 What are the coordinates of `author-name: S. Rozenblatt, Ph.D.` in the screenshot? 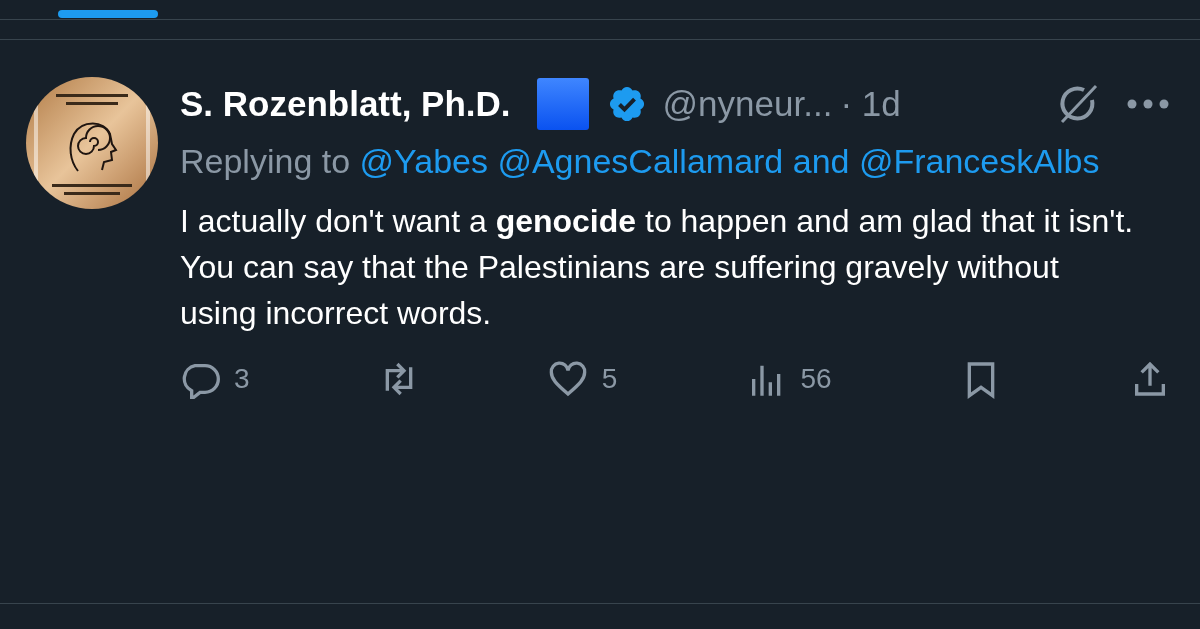 It's located at (345, 104).